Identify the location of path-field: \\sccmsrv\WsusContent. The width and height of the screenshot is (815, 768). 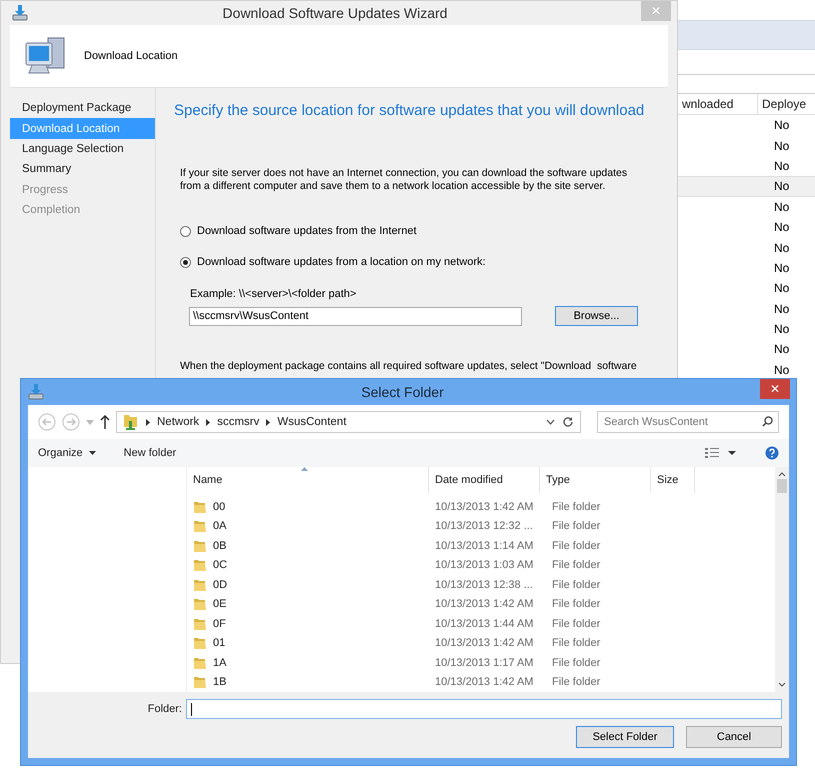
(355, 316).